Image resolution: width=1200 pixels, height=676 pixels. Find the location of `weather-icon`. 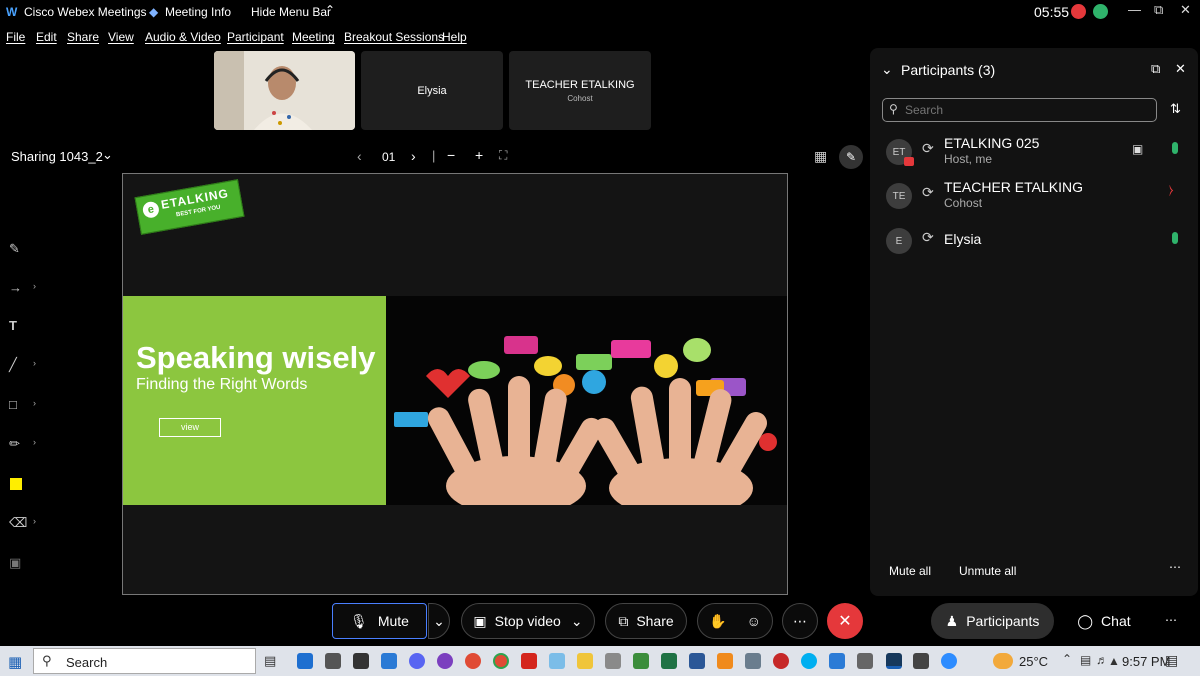

weather-icon is located at coordinates (1003, 661).